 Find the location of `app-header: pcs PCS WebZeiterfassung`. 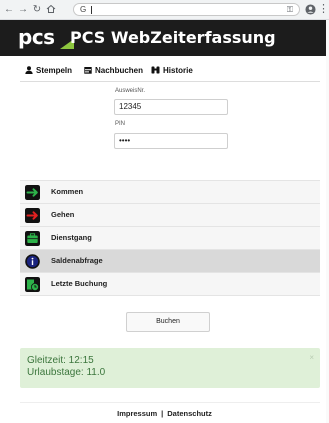

app-header: pcs PCS WebZeiterfassung is located at coordinates (164, 38).